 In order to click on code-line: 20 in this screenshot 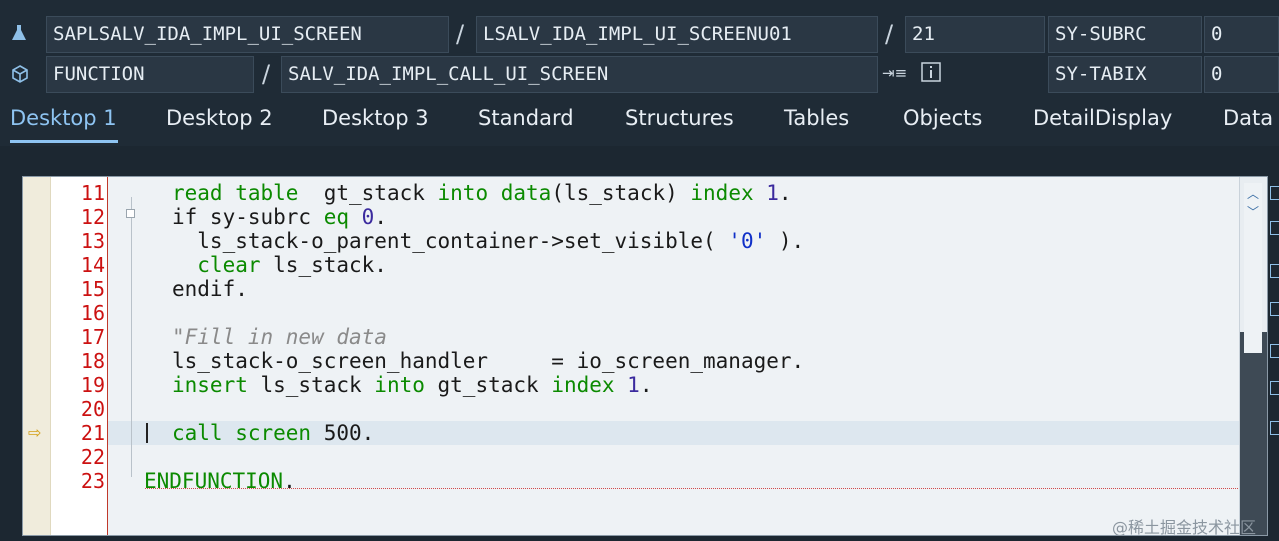, I will do `click(645, 409)`.